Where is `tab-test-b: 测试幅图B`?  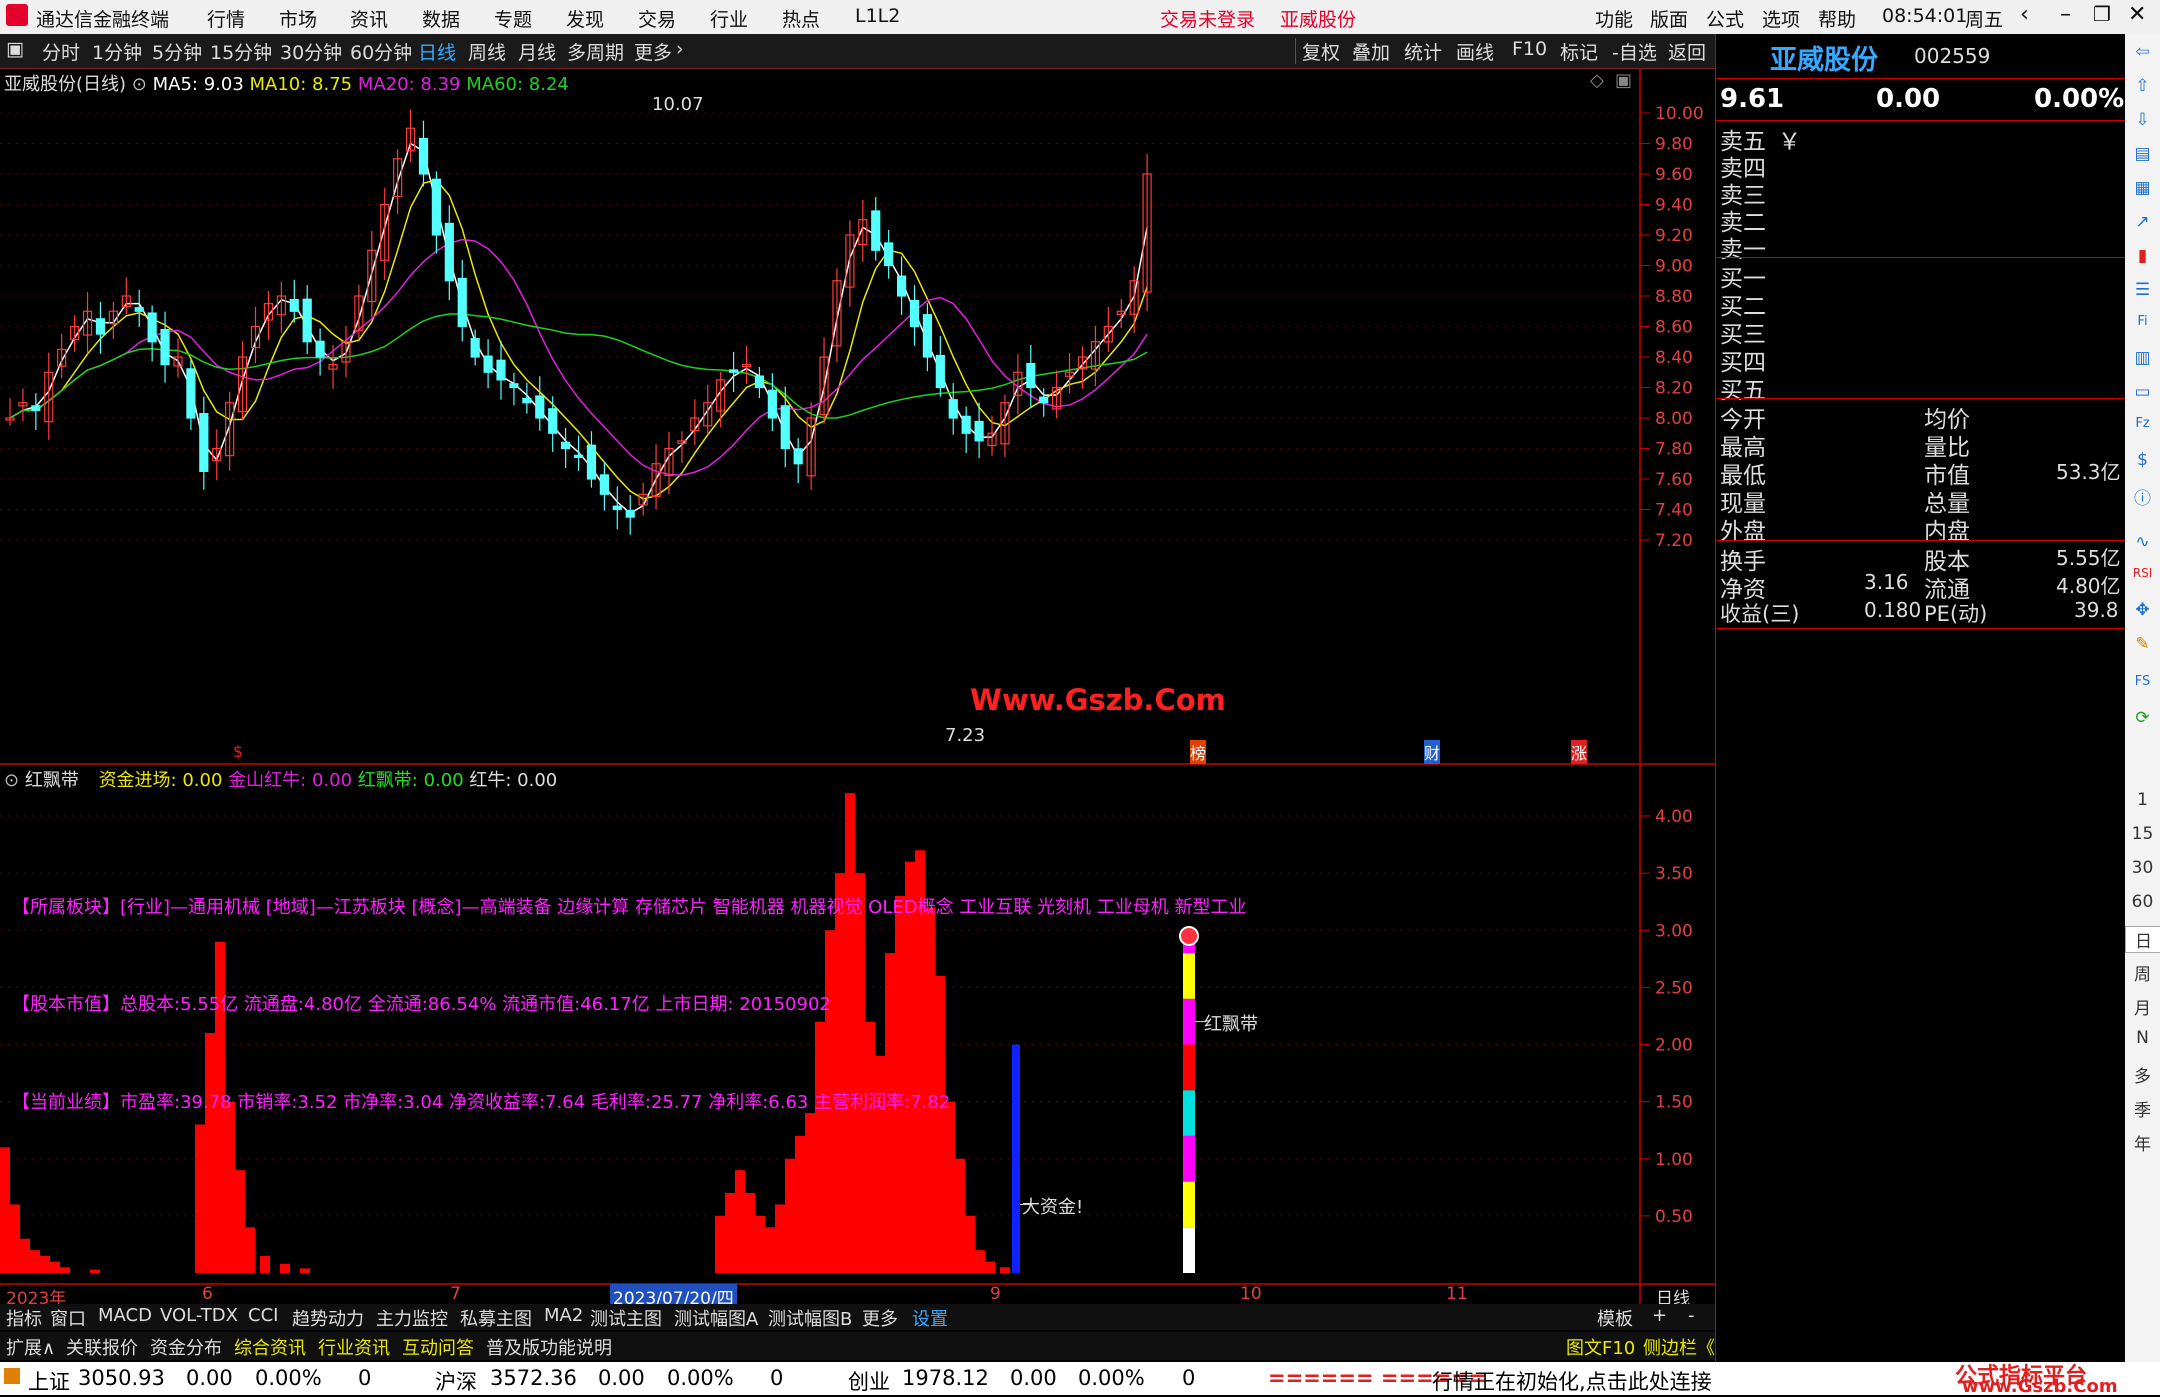 tab-test-b: 测试幅图B is located at coordinates (810, 1318).